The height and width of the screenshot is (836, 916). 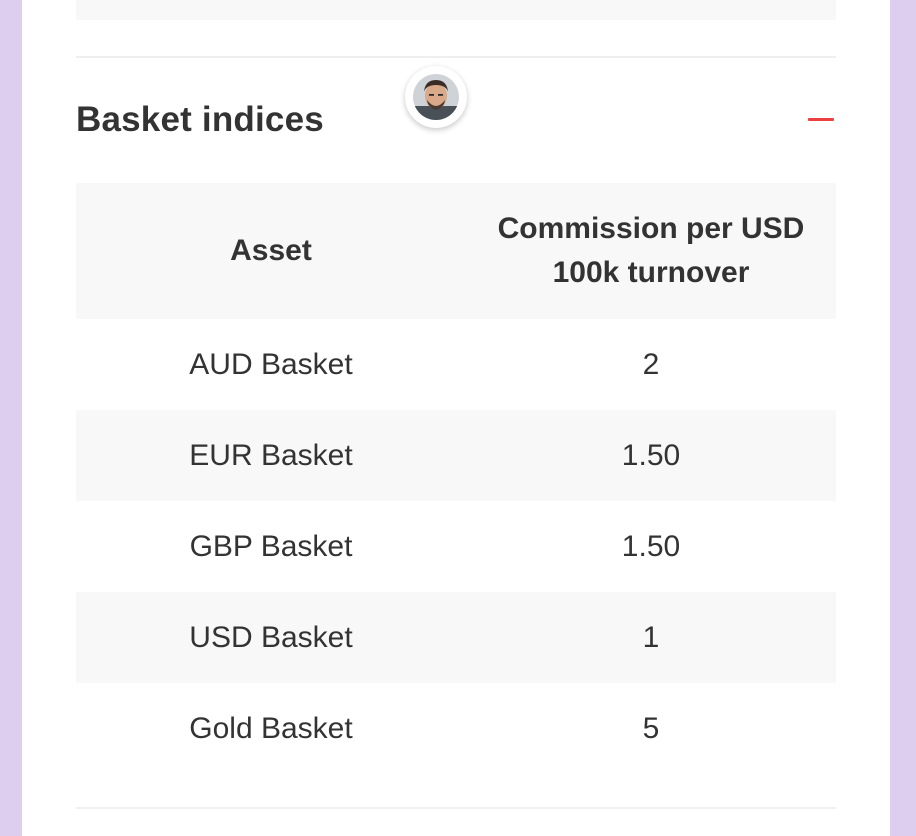 I want to click on commission-cell: 1, so click(x=651, y=637).